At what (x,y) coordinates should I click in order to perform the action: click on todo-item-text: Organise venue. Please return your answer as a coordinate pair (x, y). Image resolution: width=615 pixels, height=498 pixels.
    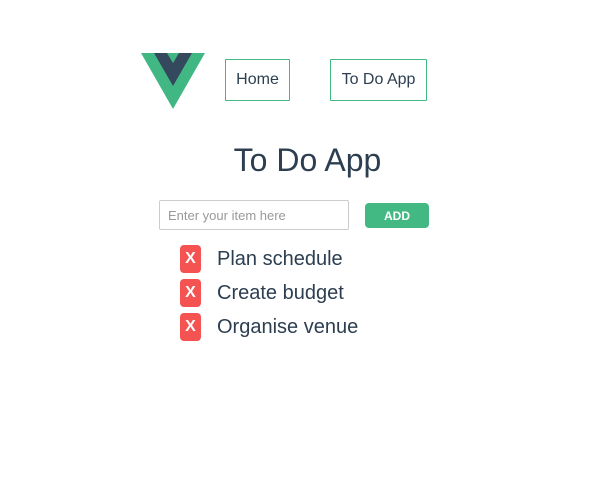
    Looking at the image, I should click on (288, 326).